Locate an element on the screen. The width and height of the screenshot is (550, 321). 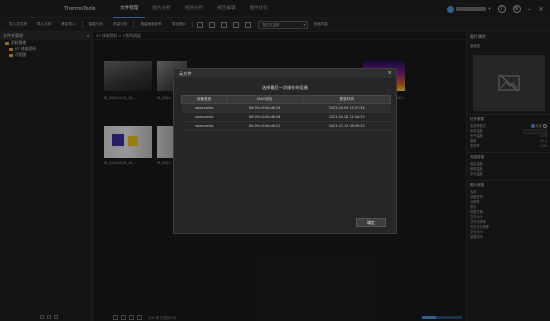
column-header: 登录时间 is located at coordinates (346, 99).